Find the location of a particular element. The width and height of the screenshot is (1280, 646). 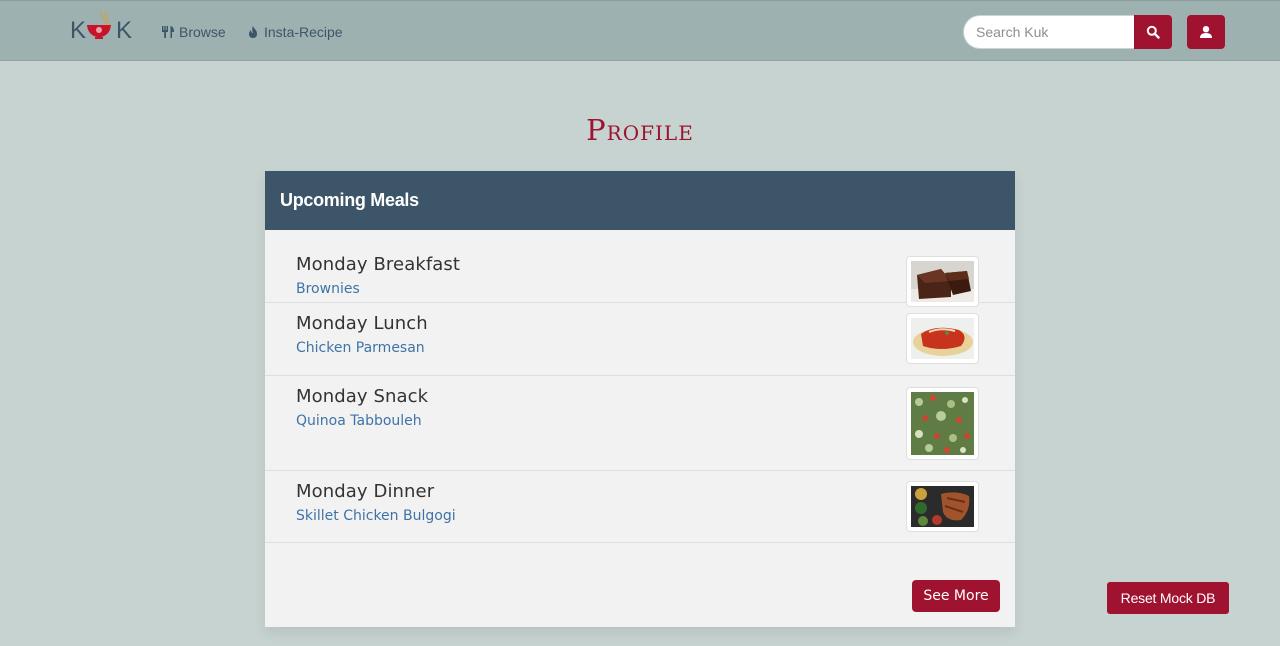

utensils-icon is located at coordinates (168, 32).